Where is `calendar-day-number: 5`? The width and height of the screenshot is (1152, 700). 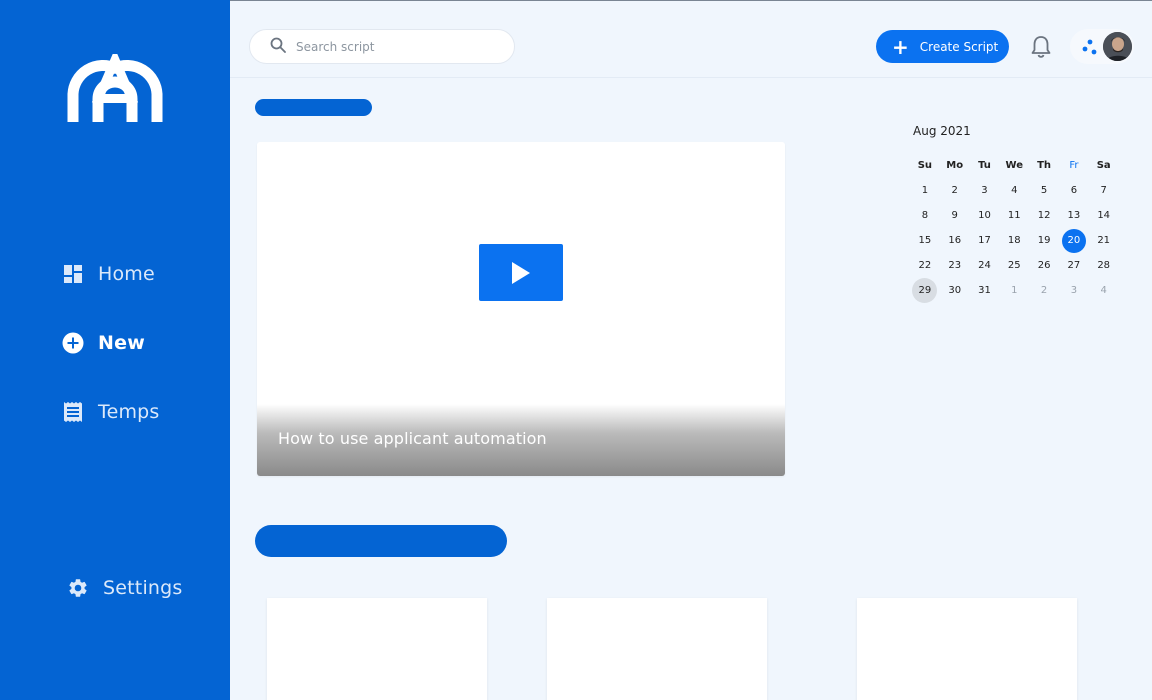
calendar-day-number: 5 is located at coordinates (1044, 190).